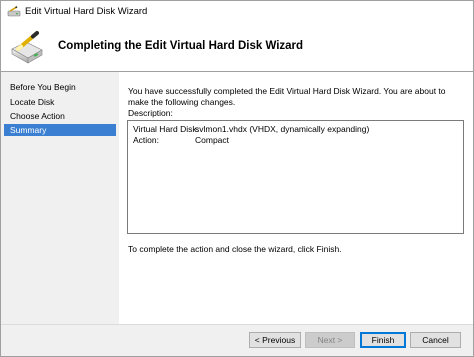 The width and height of the screenshot is (474, 357). I want to click on button-bar: < Previous Next > Finish Cancel, so click(237, 340).